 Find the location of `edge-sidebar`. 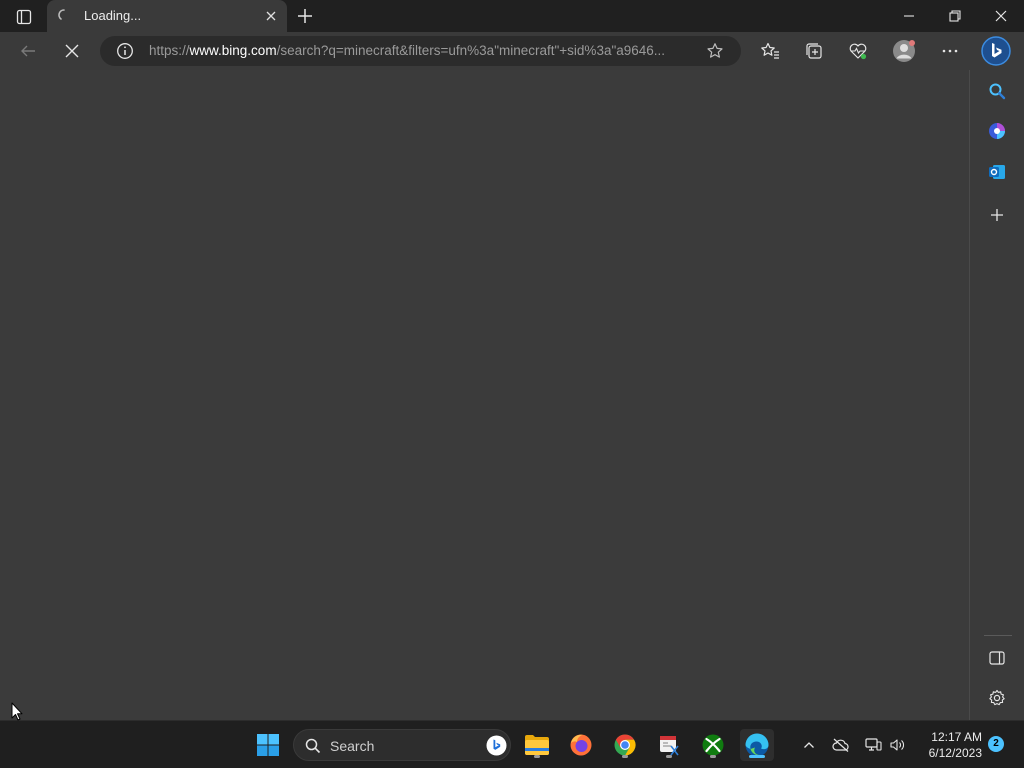

edge-sidebar is located at coordinates (997, 395).